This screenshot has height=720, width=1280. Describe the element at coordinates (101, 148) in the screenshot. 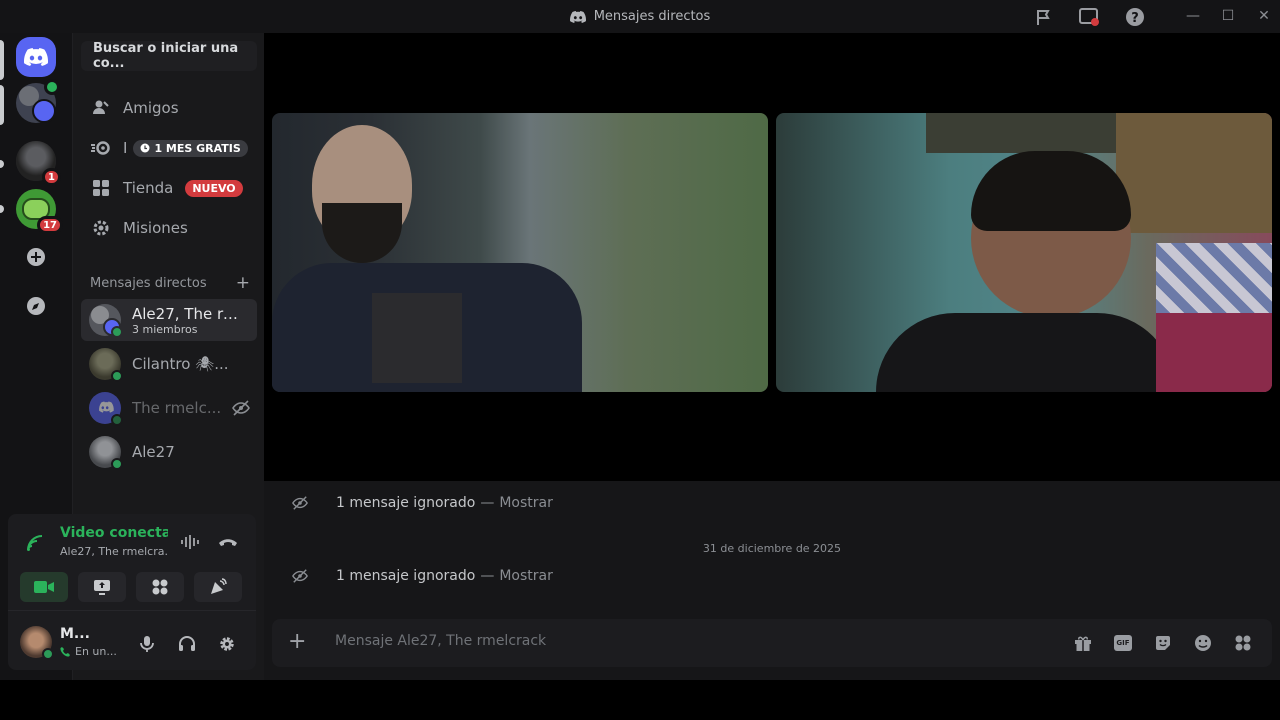

I see `nitro-icon` at that location.